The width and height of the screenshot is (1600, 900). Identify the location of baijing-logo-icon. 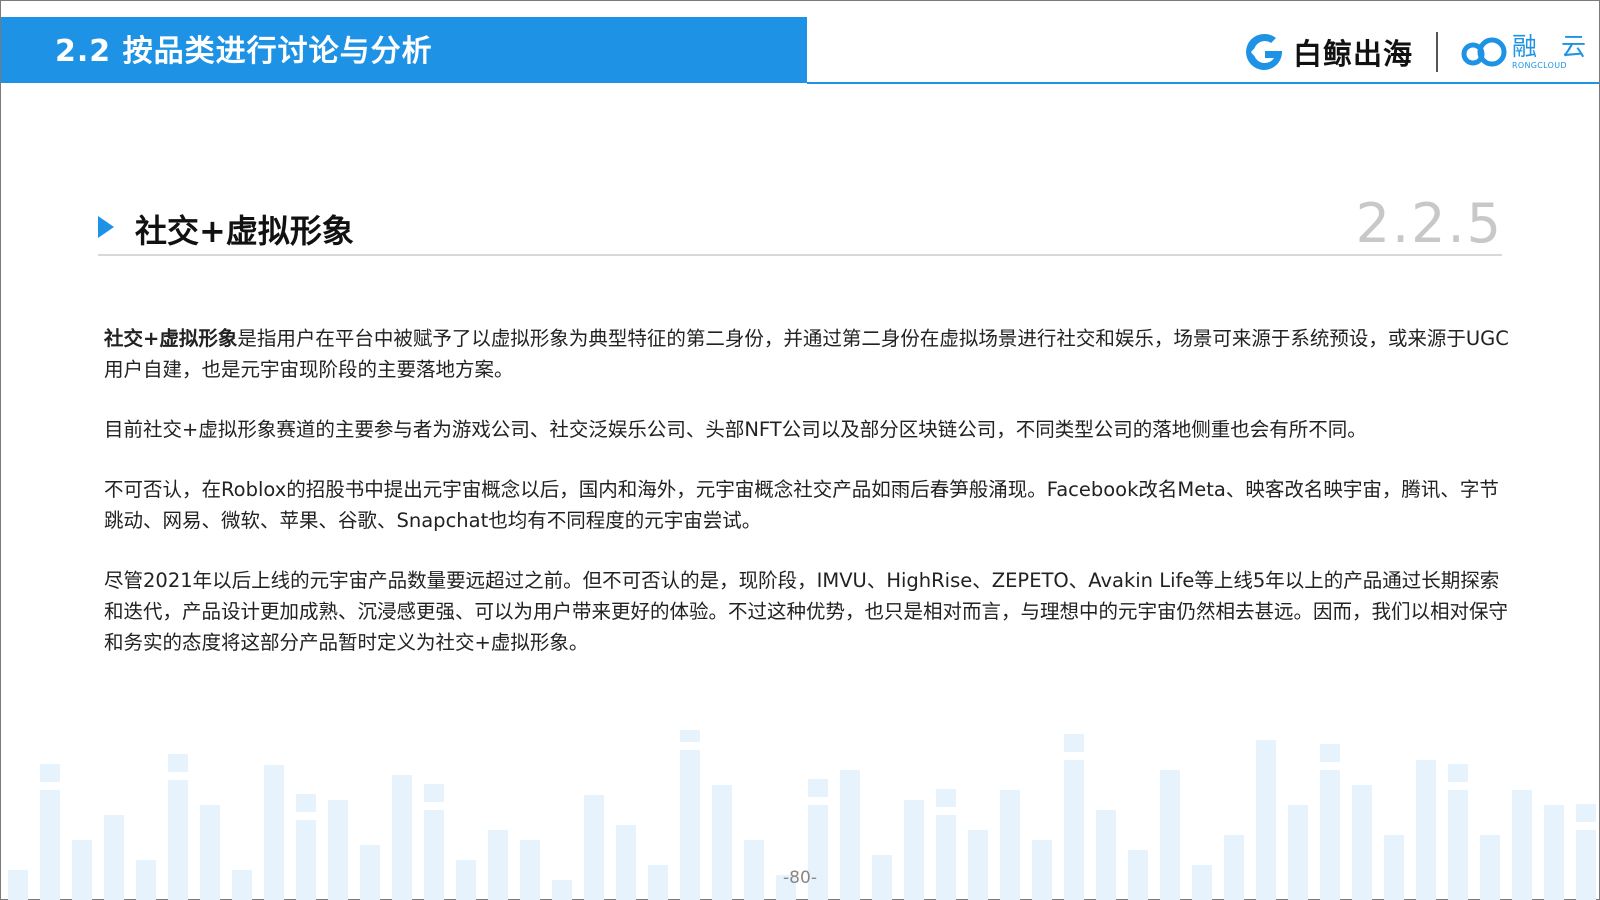
(1264, 51).